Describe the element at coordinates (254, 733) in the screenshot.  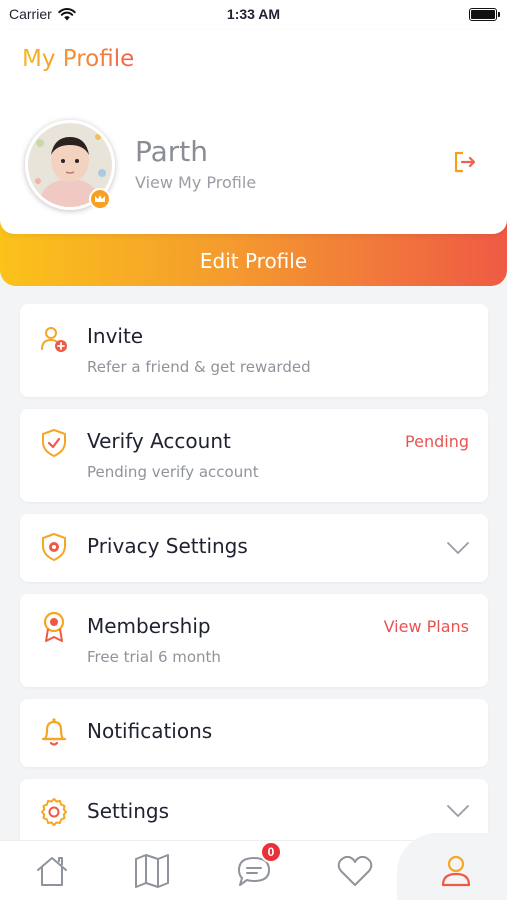
I see `notifications-item: Notifications` at that location.